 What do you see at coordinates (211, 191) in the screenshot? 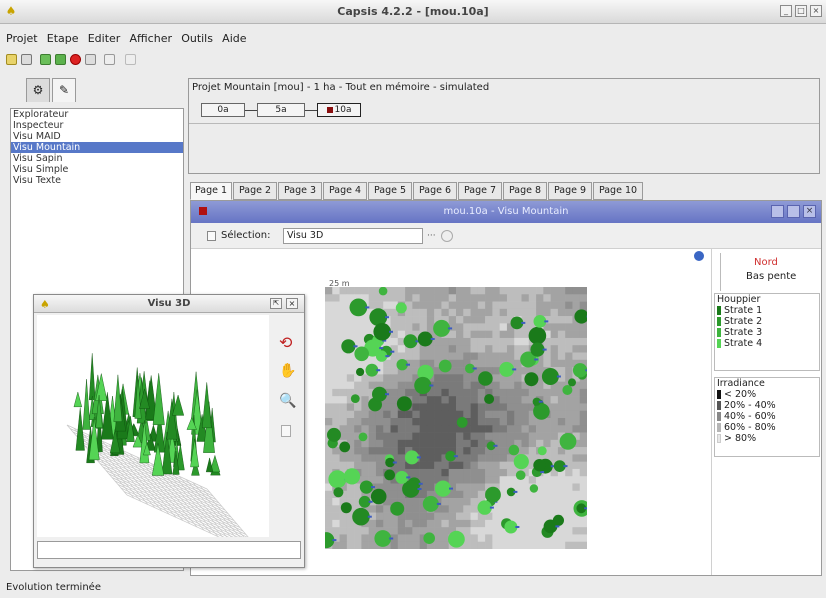
I see `tab-page-1: Page 1` at bounding box center [211, 191].